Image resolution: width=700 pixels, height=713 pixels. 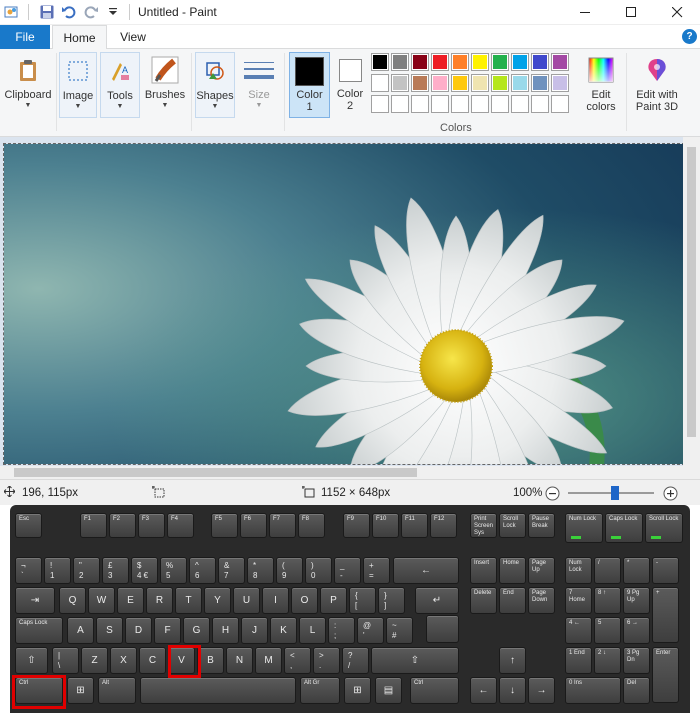 What do you see at coordinates (93, 525) in the screenshot?
I see `key-f1: F1` at bounding box center [93, 525].